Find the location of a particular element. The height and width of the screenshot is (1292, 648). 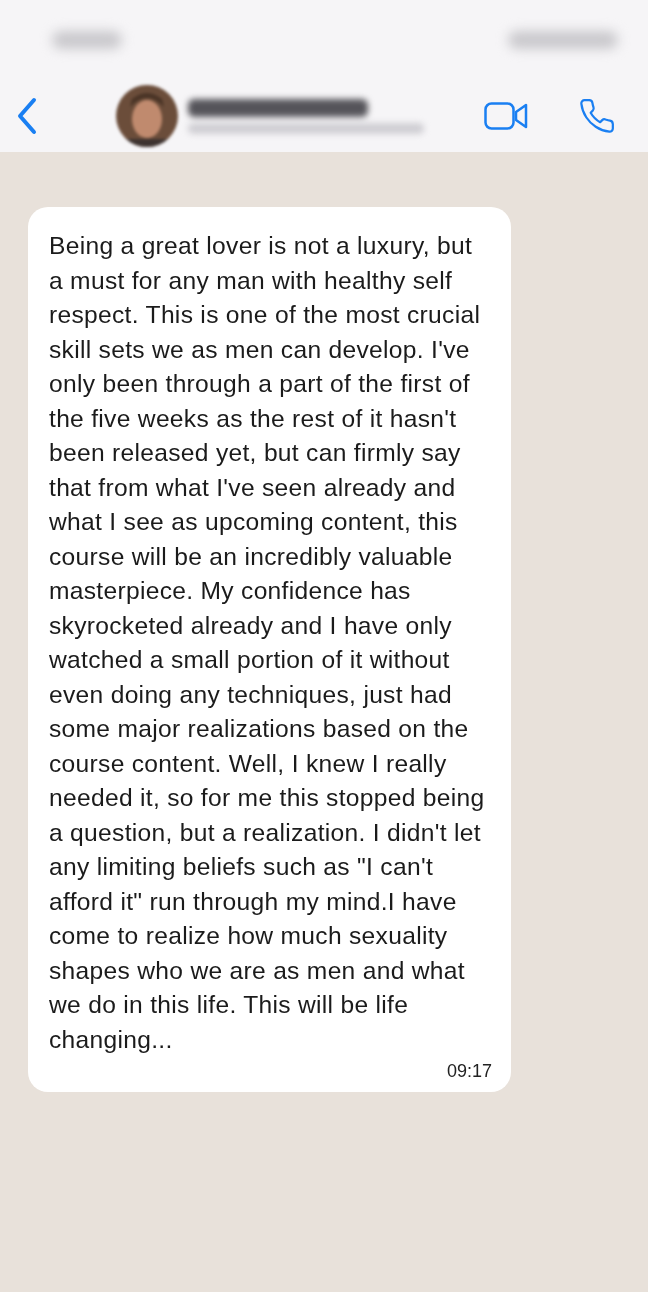

phone-icon is located at coordinates (597, 116).